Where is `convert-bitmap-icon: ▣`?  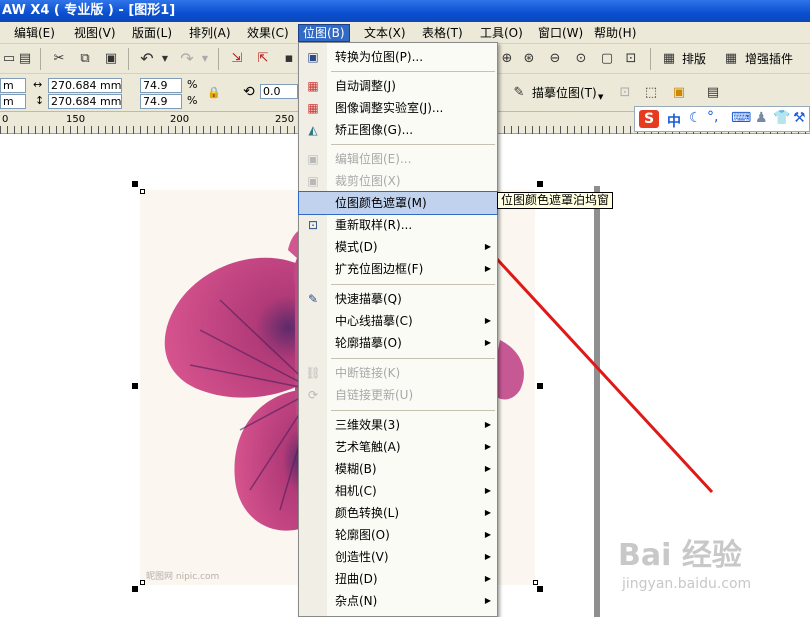
convert-bitmap-icon: ▣ is located at coordinates (313, 57).